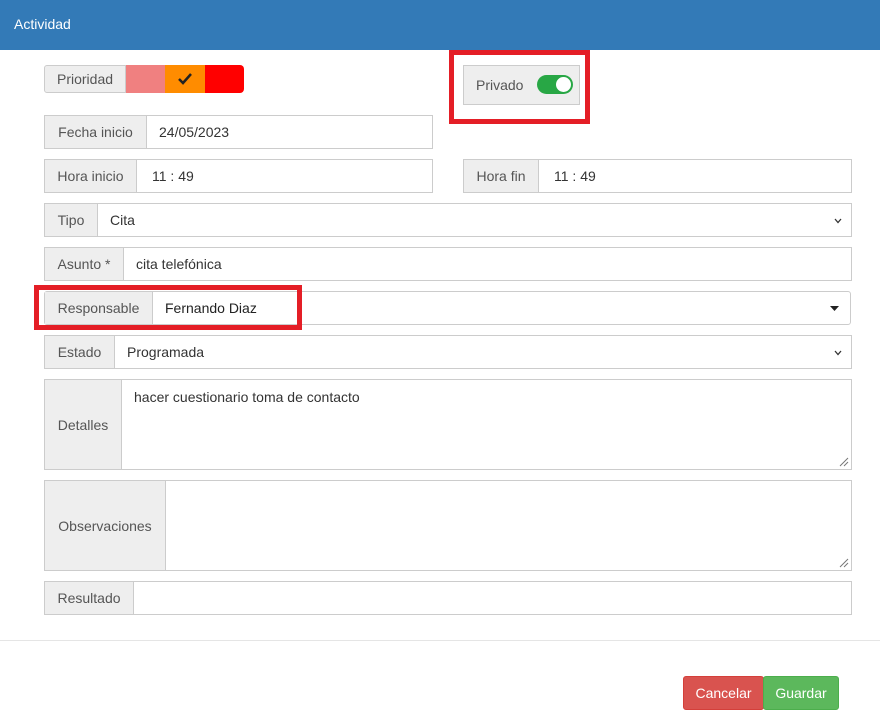 This screenshot has width=880, height=722. What do you see at coordinates (289, 132) in the screenshot?
I see `start-date-input: 24/05/2023` at bounding box center [289, 132].